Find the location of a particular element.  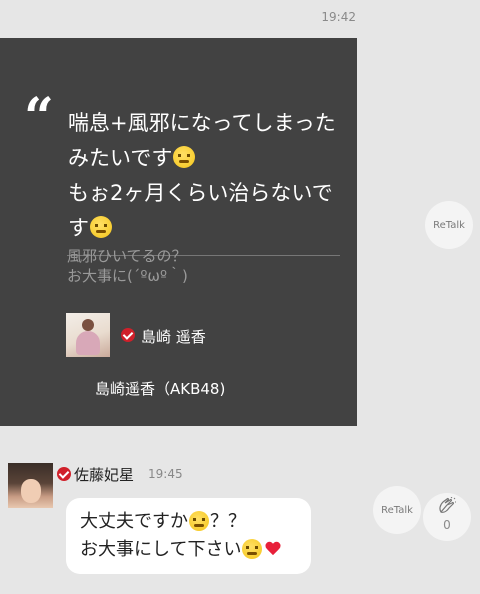

avatar-face is located at coordinates (31, 491).